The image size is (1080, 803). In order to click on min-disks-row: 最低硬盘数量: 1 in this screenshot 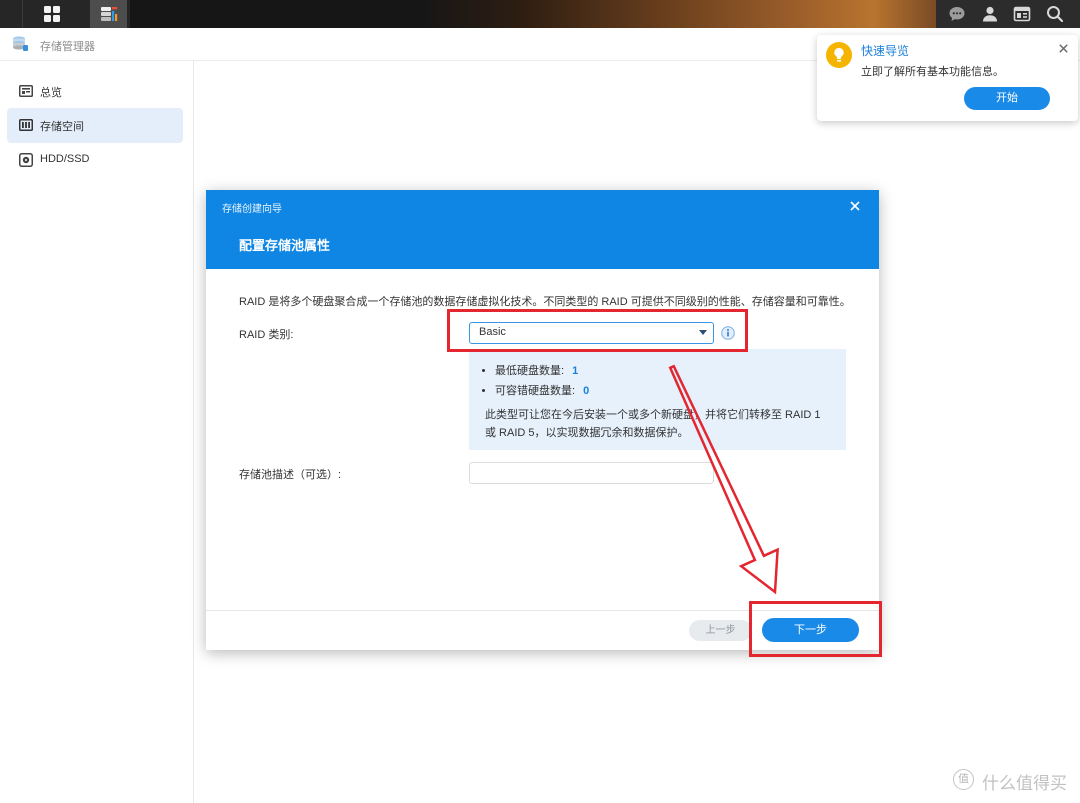, I will do `click(542, 371)`.